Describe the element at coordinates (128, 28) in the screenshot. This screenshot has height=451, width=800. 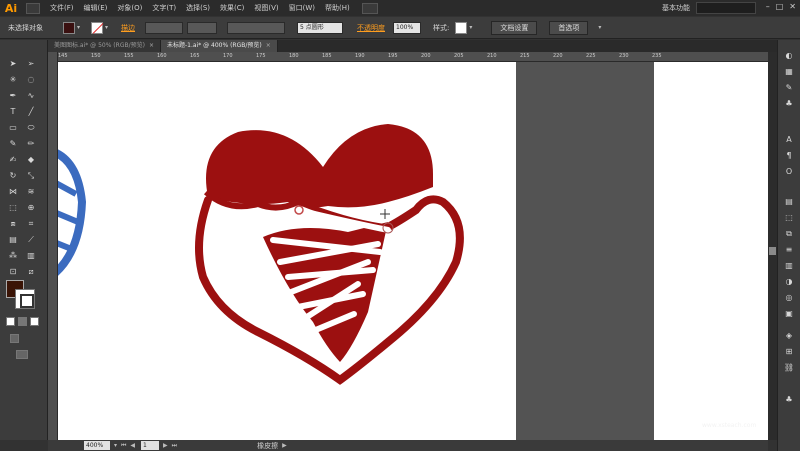
I see `stroke-label-link: 描边` at that location.